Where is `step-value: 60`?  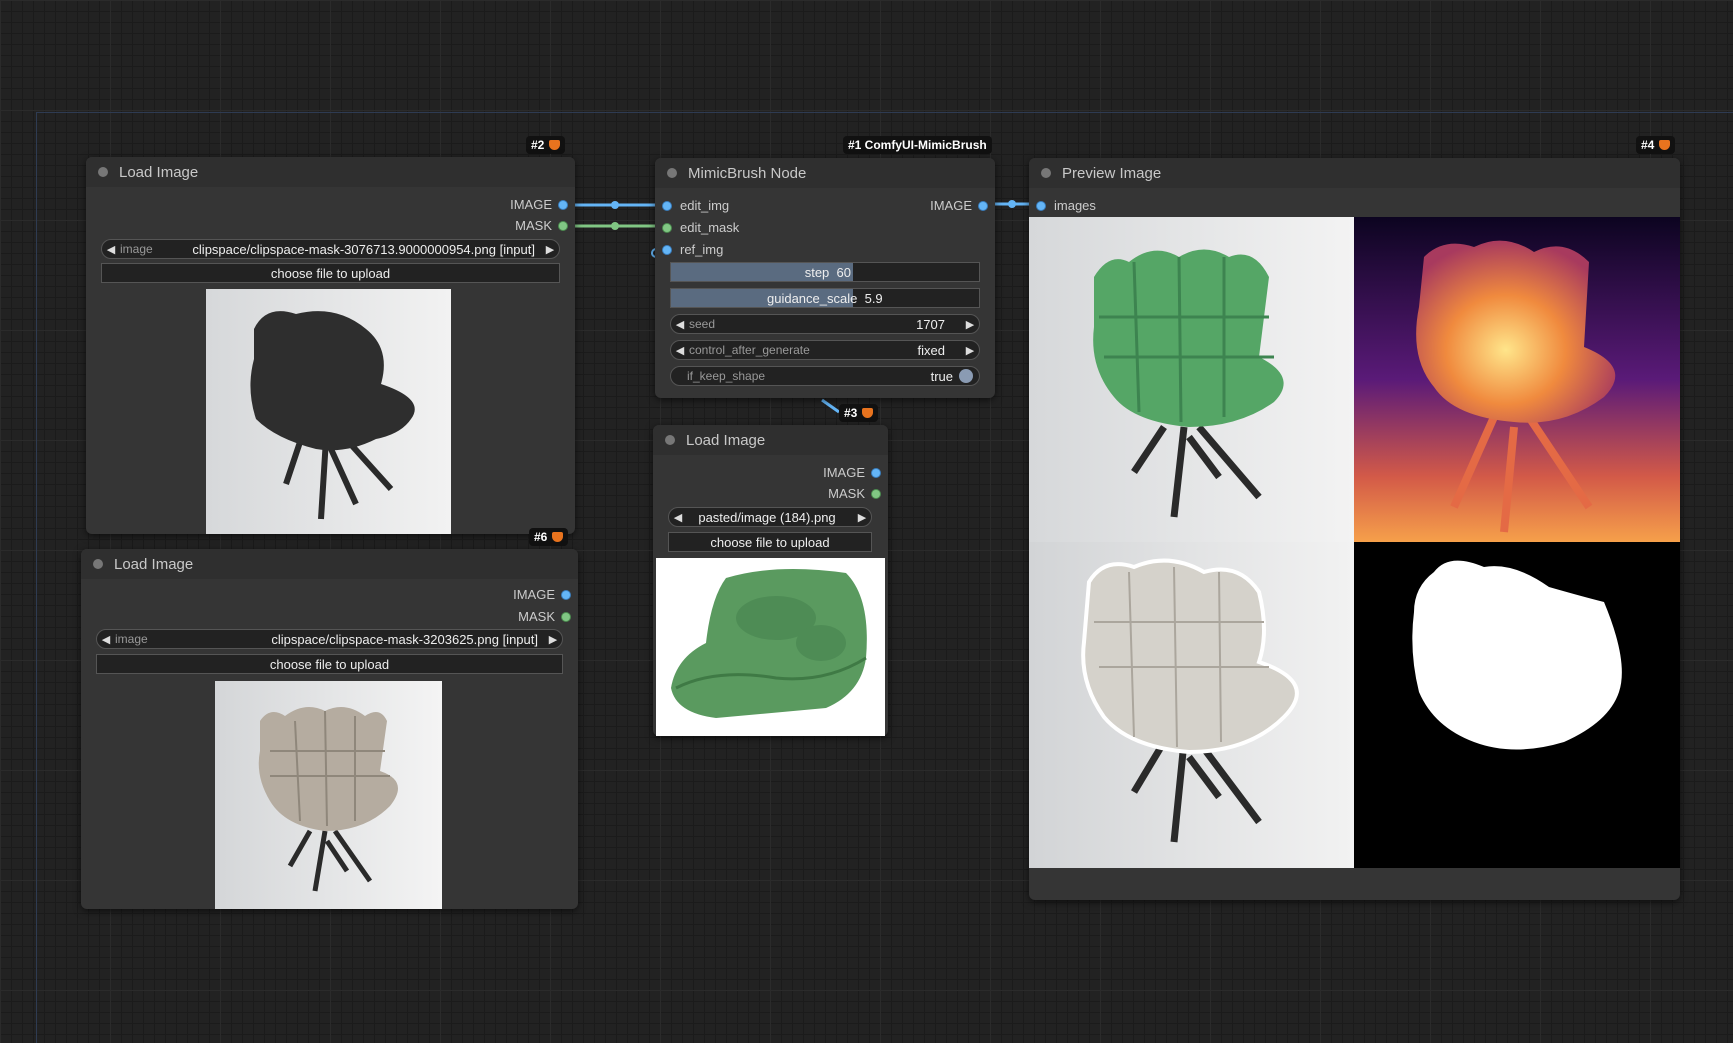 step-value: 60 is located at coordinates (843, 272).